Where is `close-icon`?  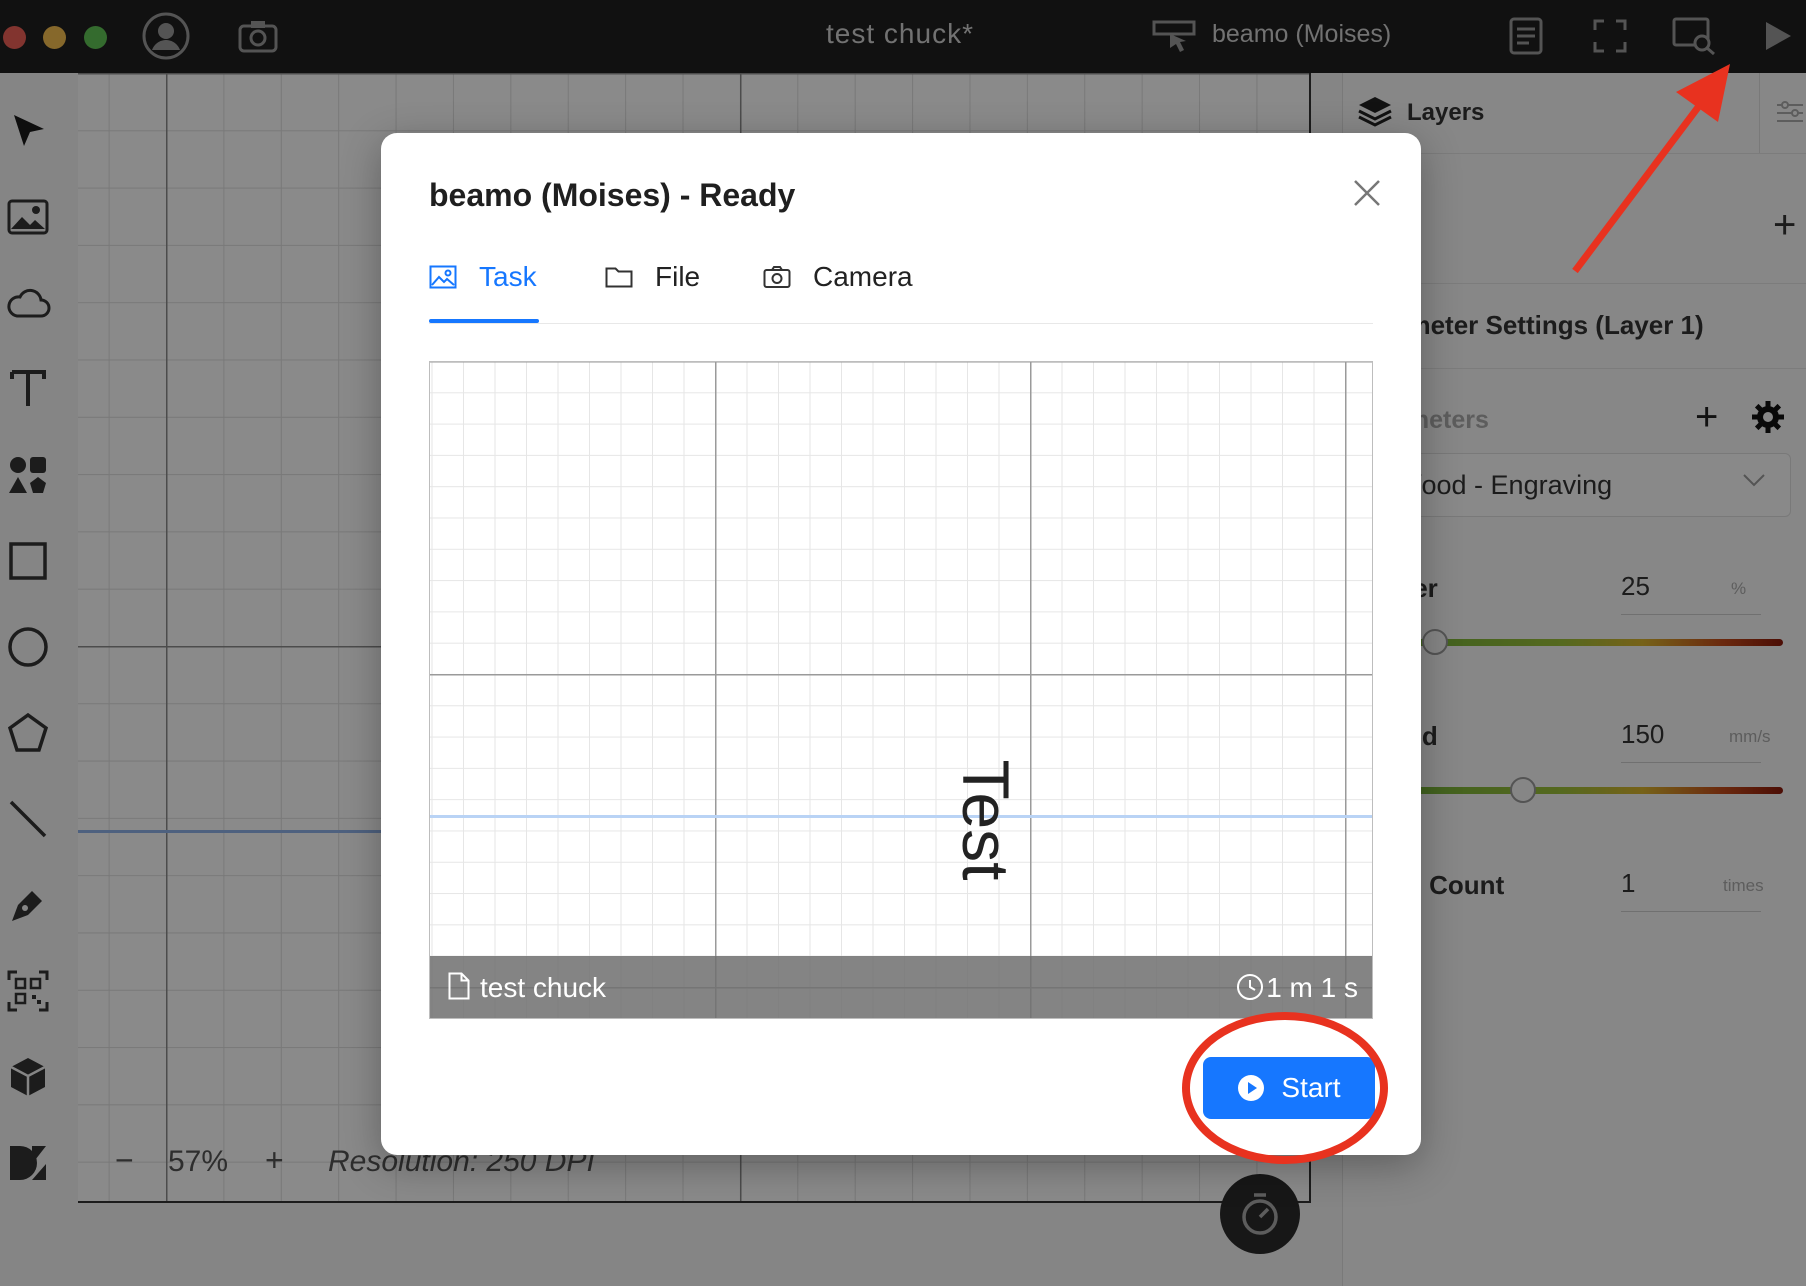
close-icon is located at coordinates (1367, 193).